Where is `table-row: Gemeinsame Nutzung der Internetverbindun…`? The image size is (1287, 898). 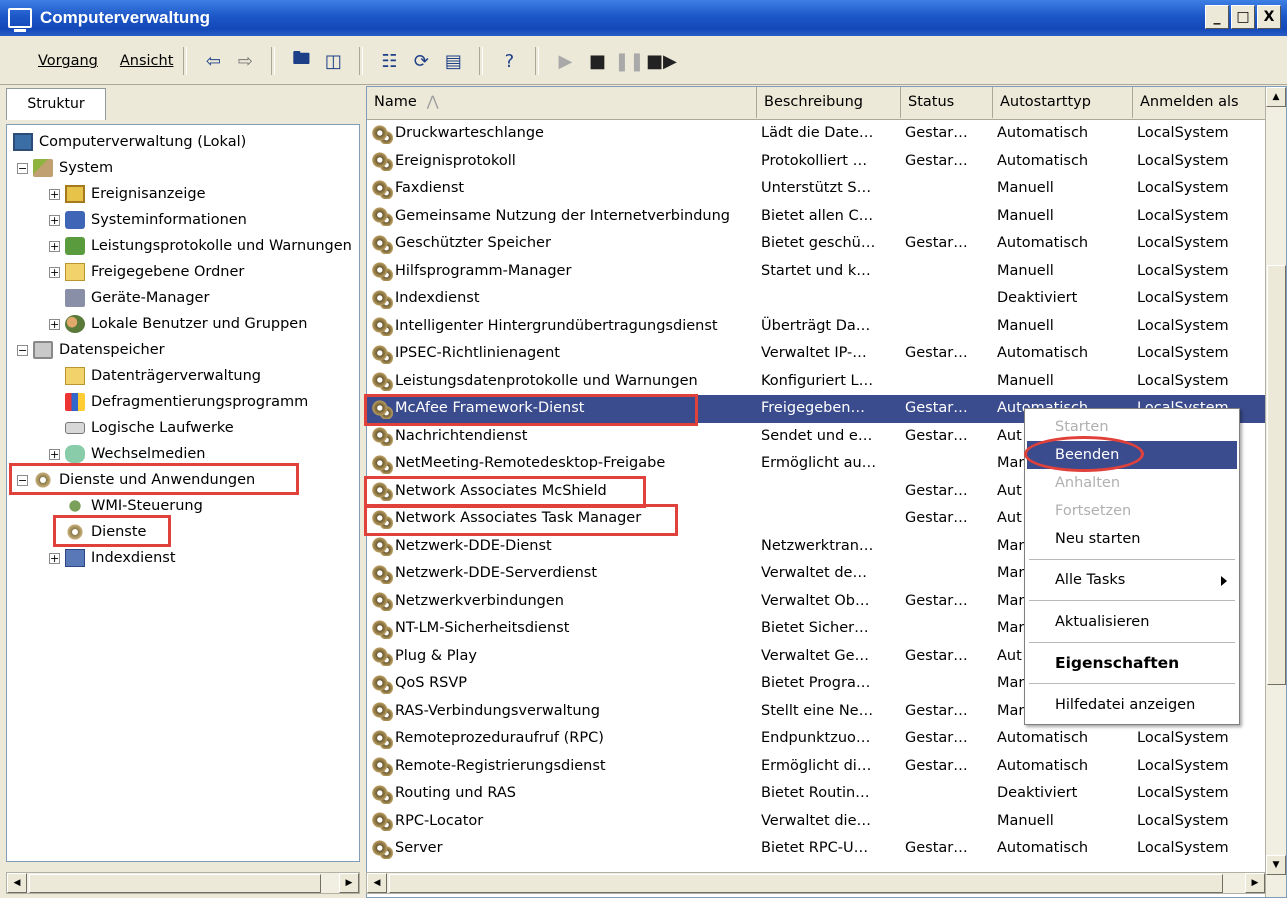
table-row: Gemeinsame Nutzung der Internetverbindun… is located at coordinates (817, 217).